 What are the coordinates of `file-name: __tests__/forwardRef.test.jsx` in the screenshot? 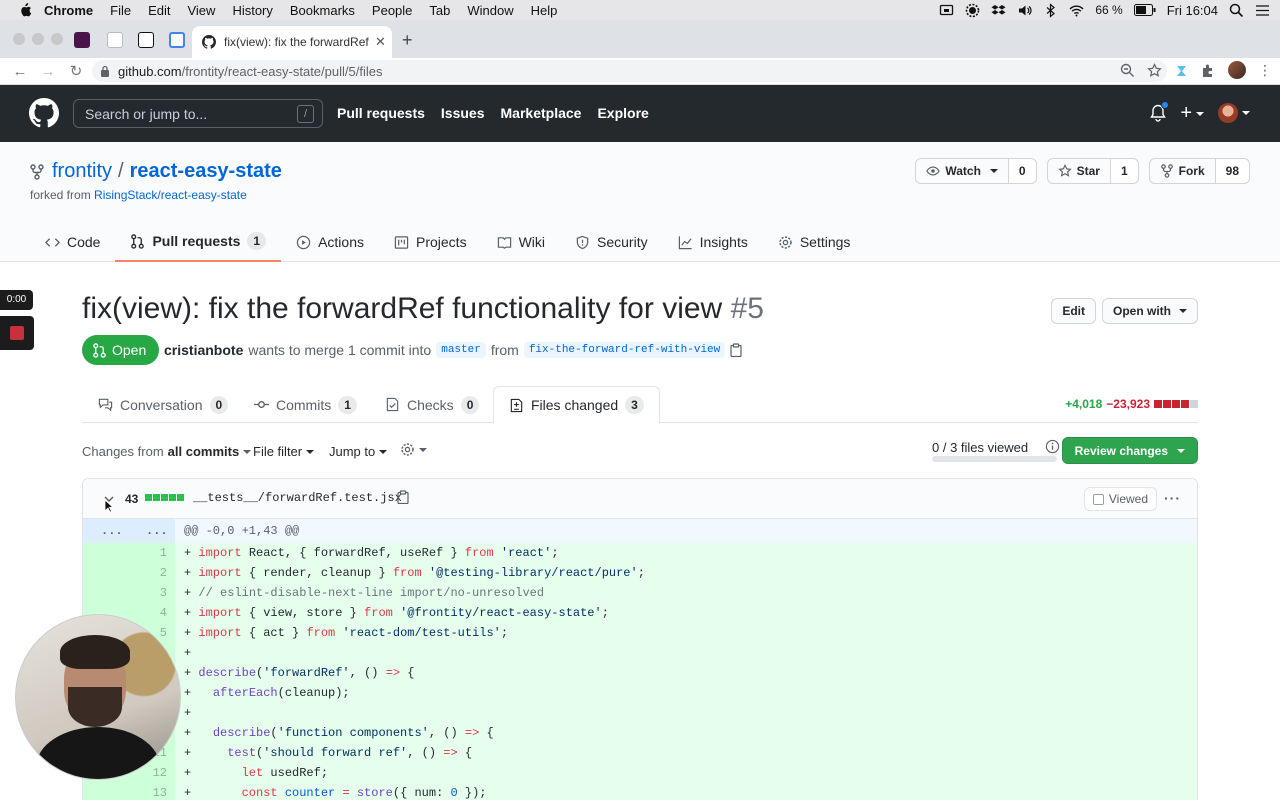 It's located at (297, 498).